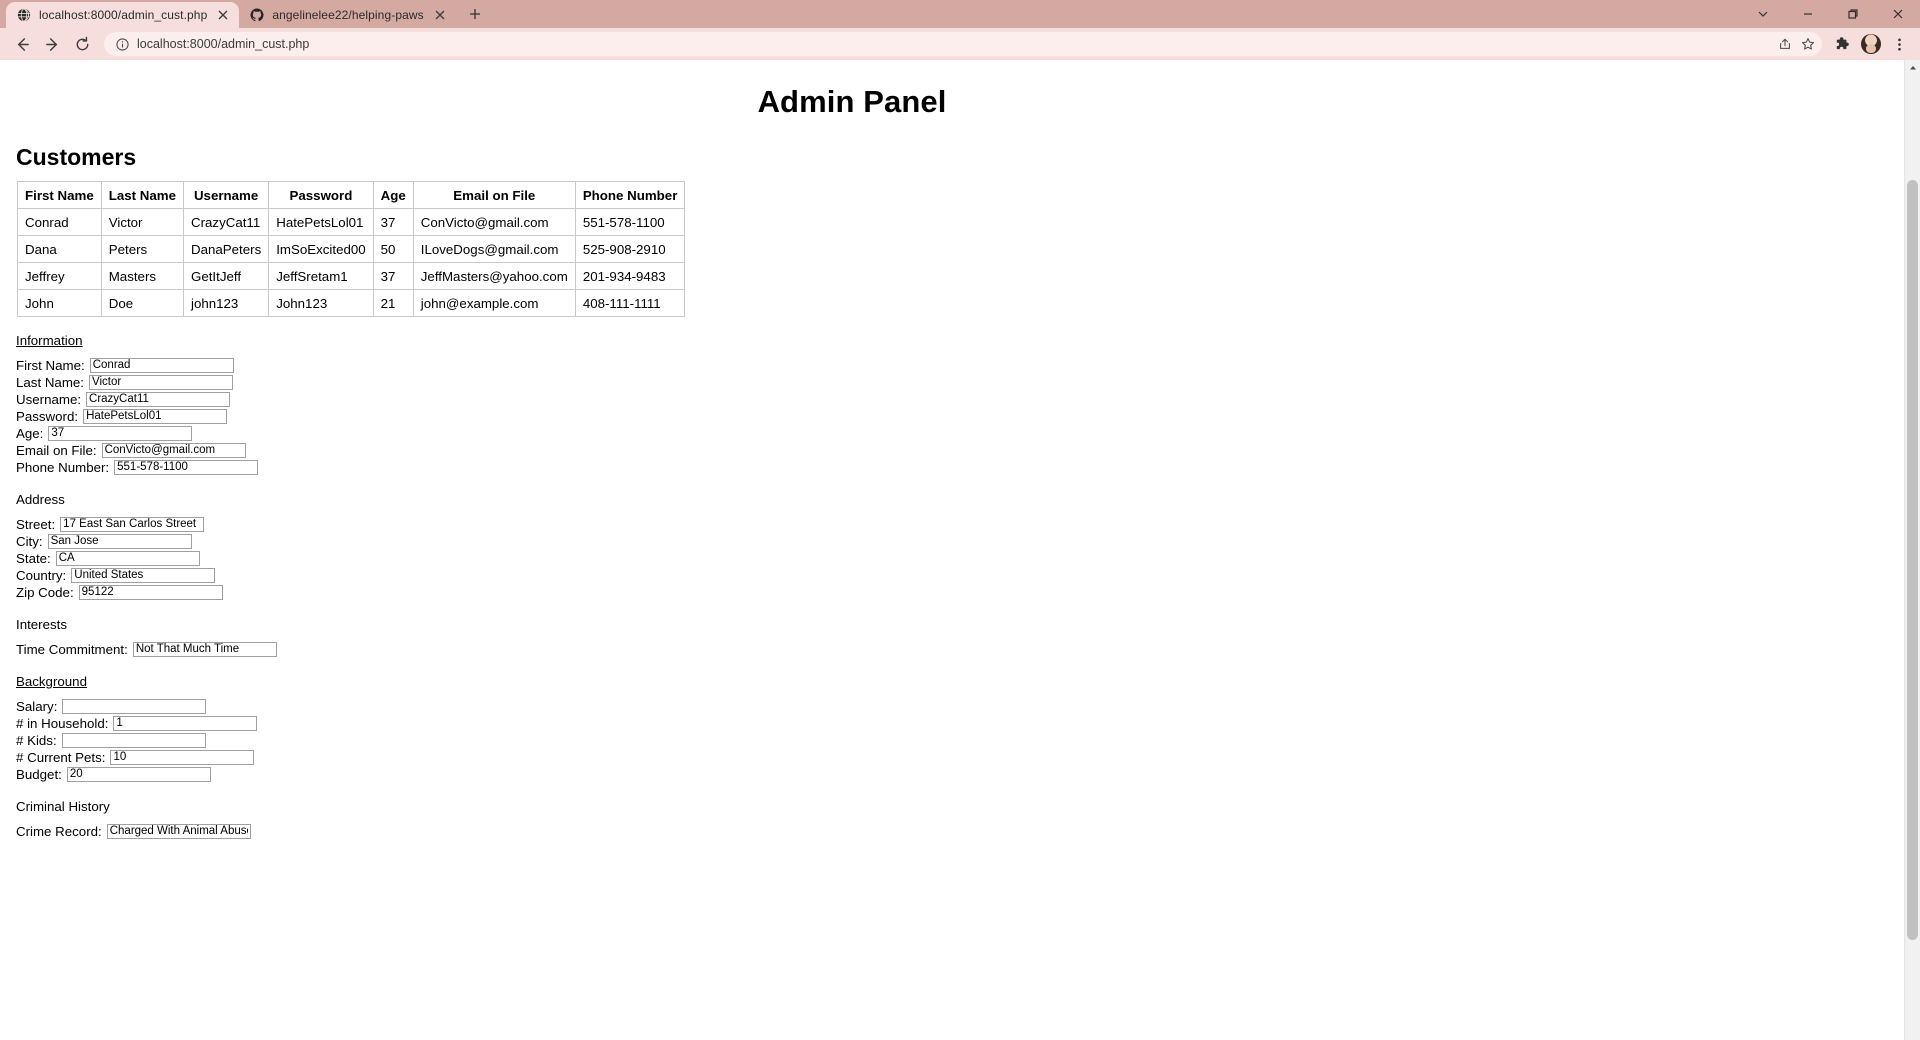 This screenshot has height=1040, width=1920. What do you see at coordinates (960, 433) in the screenshot?
I see `form-field-row: Age:` at bounding box center [960, 433].